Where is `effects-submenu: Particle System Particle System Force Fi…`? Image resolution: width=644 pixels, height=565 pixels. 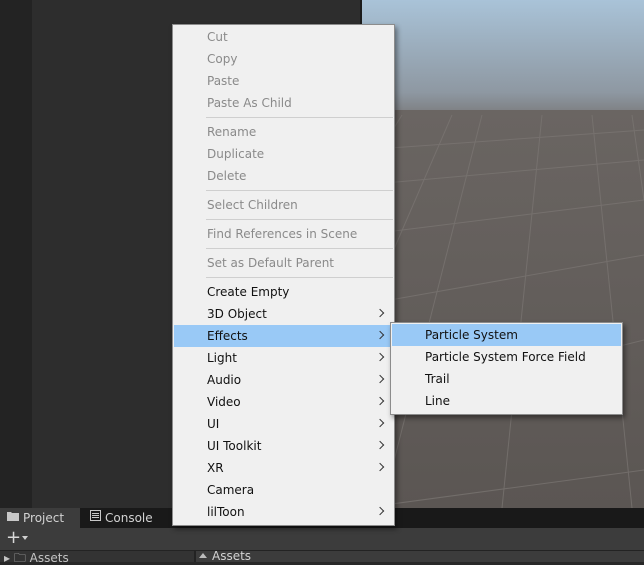
effects-submenu: Particle System Particle System Force Fi… is located at coordinates (506, 368).